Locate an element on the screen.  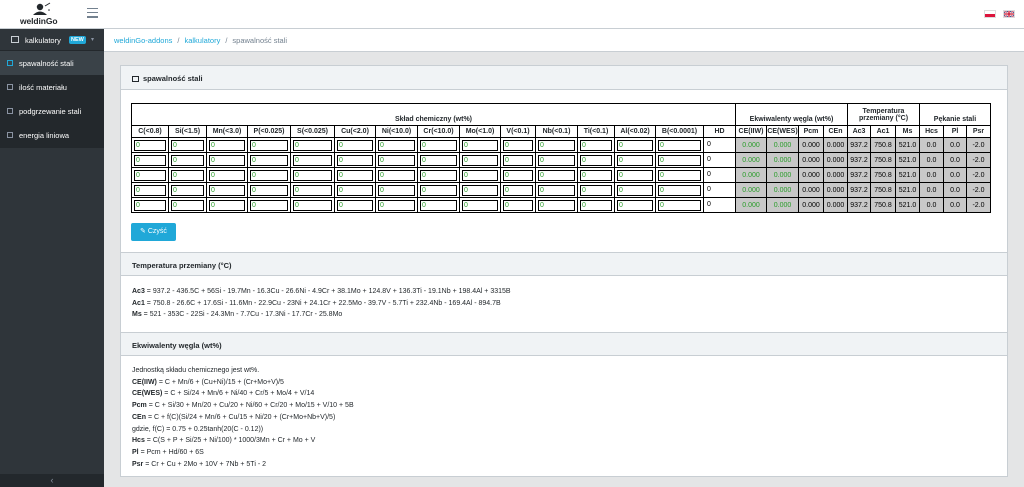
language-pl-flag-icon is located at coordinates (990, 14).